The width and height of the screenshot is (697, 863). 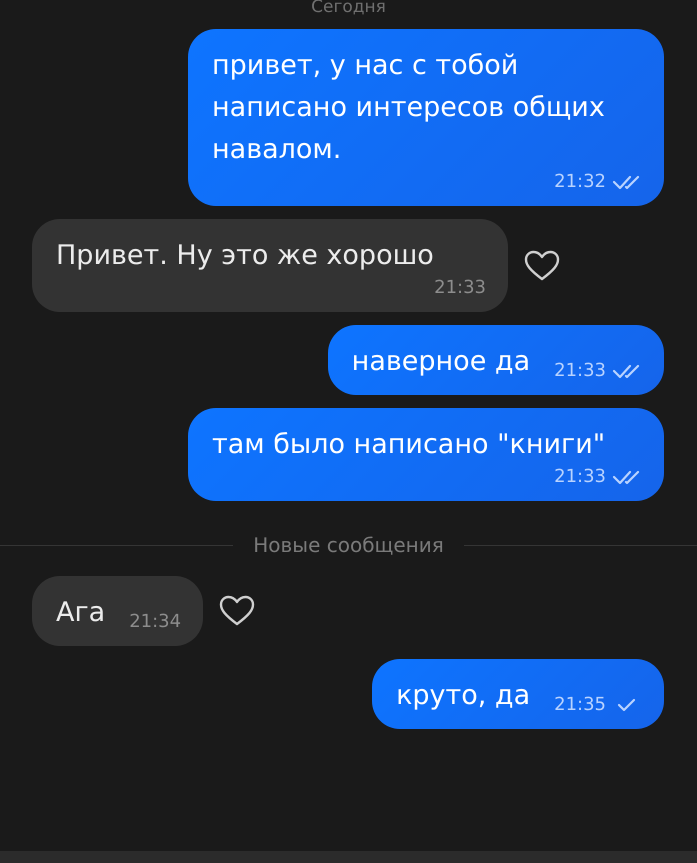 What do you see at coordinates (155, 621) in the screenshot?
I see `message-time: 21:34` at bounding box center [155, 621].